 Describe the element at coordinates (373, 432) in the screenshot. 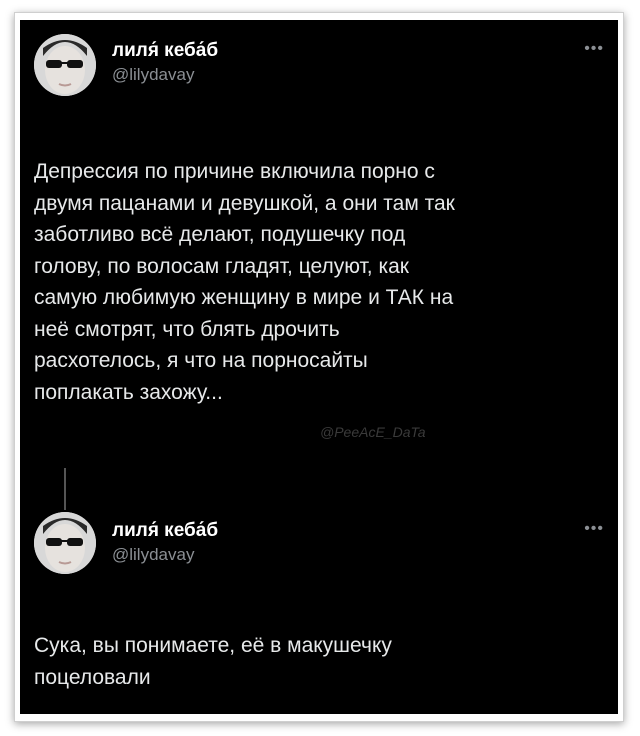

I see `watermark: @PeeAcE_DaTa` at that location.